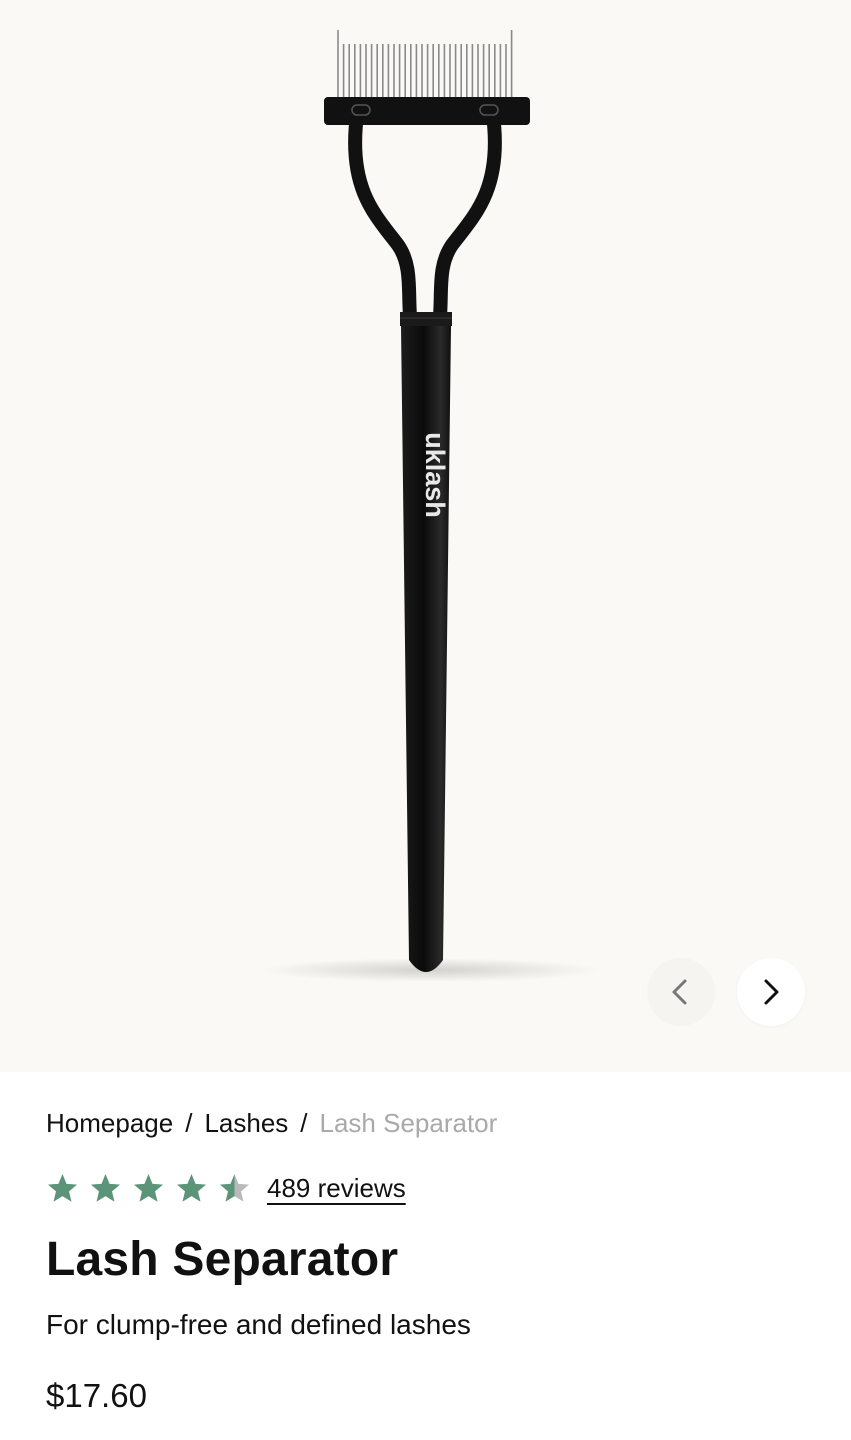 This screenshot has width=851, height=1440. Describe the element at coordinates (222, 1259) in the screenshot. I see `product-title: Lash Separator` at that location.